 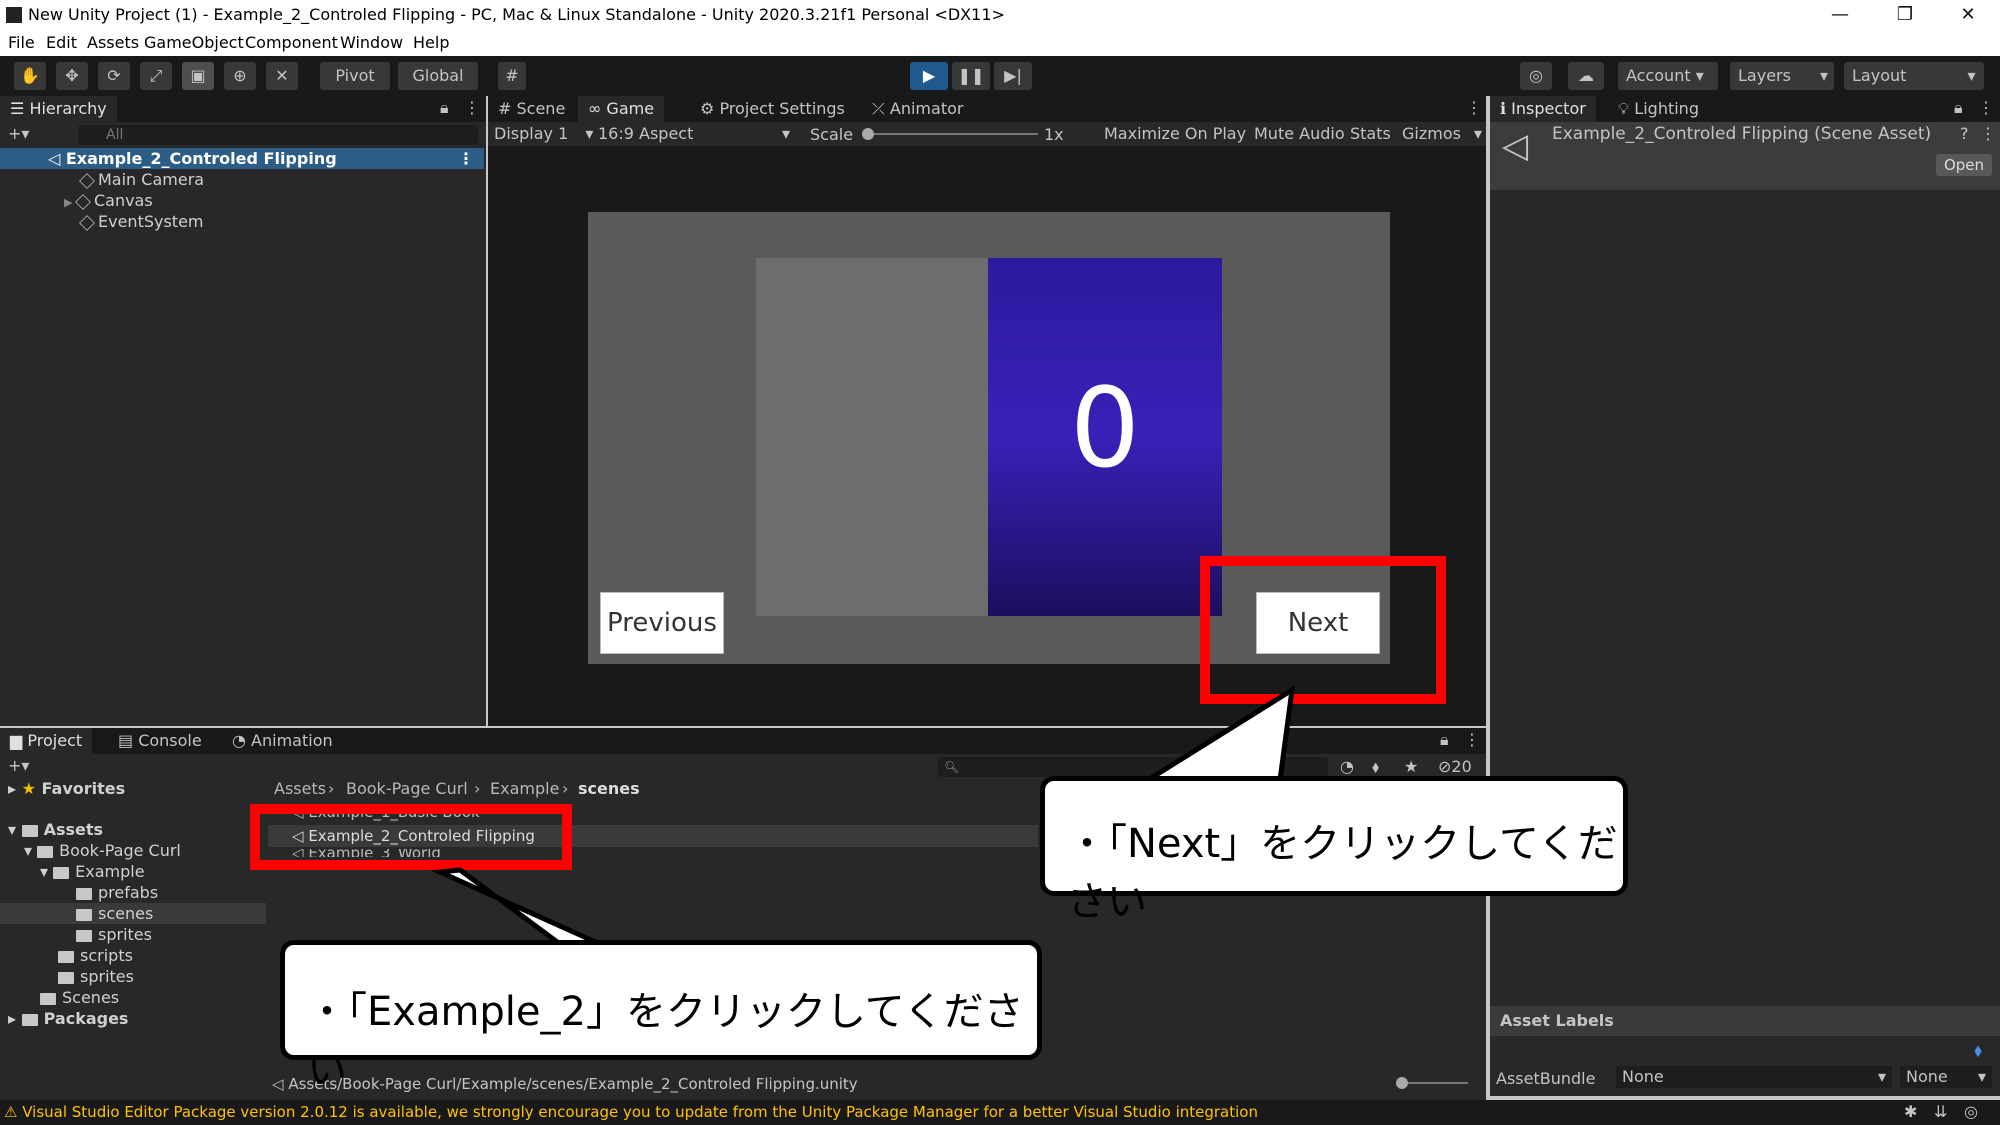 What do you see at coordinates (1217, 734) in the screenshot?
I see `callout-next-pointer` at bounding box center [1217, 734].